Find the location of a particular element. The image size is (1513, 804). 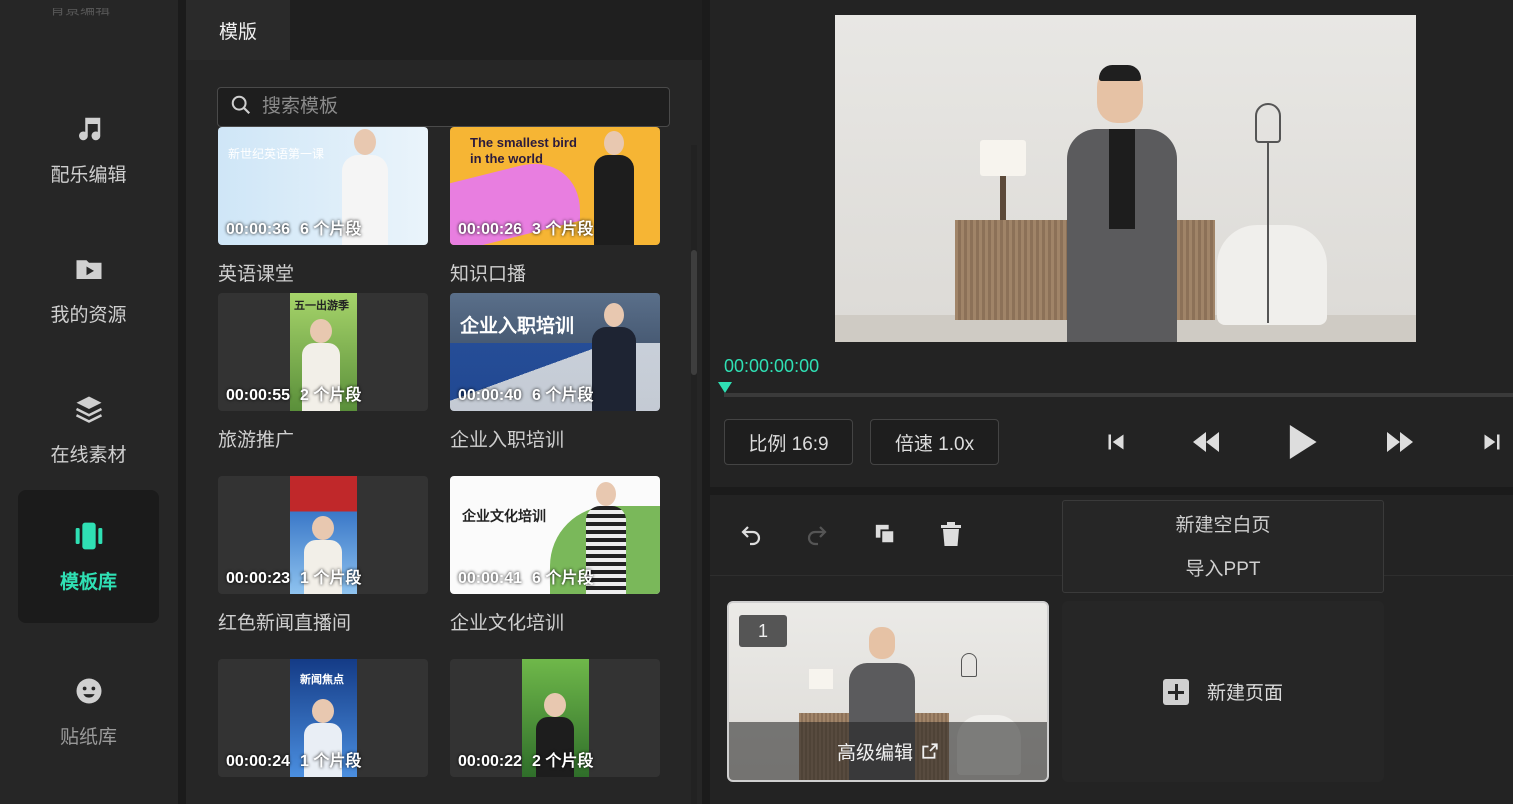

skip-to-end-button is located at coordinates (1492, 442).